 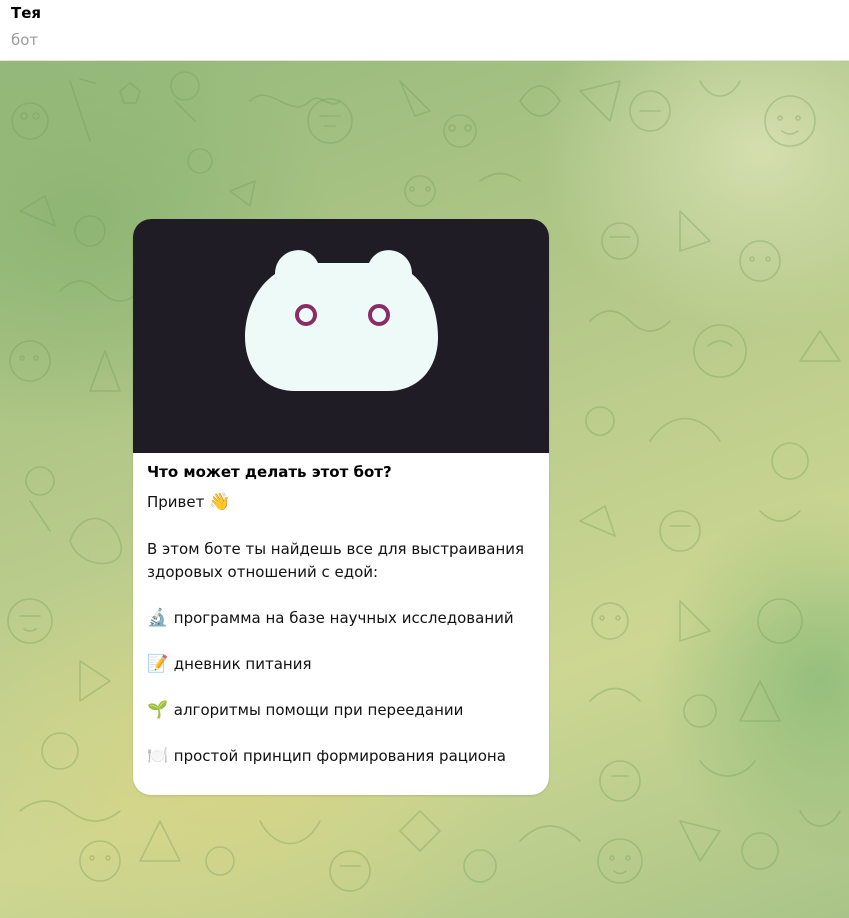 I want to click on feature-item: 🔬 программа на базе научных исследований, so click(x=344, y=618).